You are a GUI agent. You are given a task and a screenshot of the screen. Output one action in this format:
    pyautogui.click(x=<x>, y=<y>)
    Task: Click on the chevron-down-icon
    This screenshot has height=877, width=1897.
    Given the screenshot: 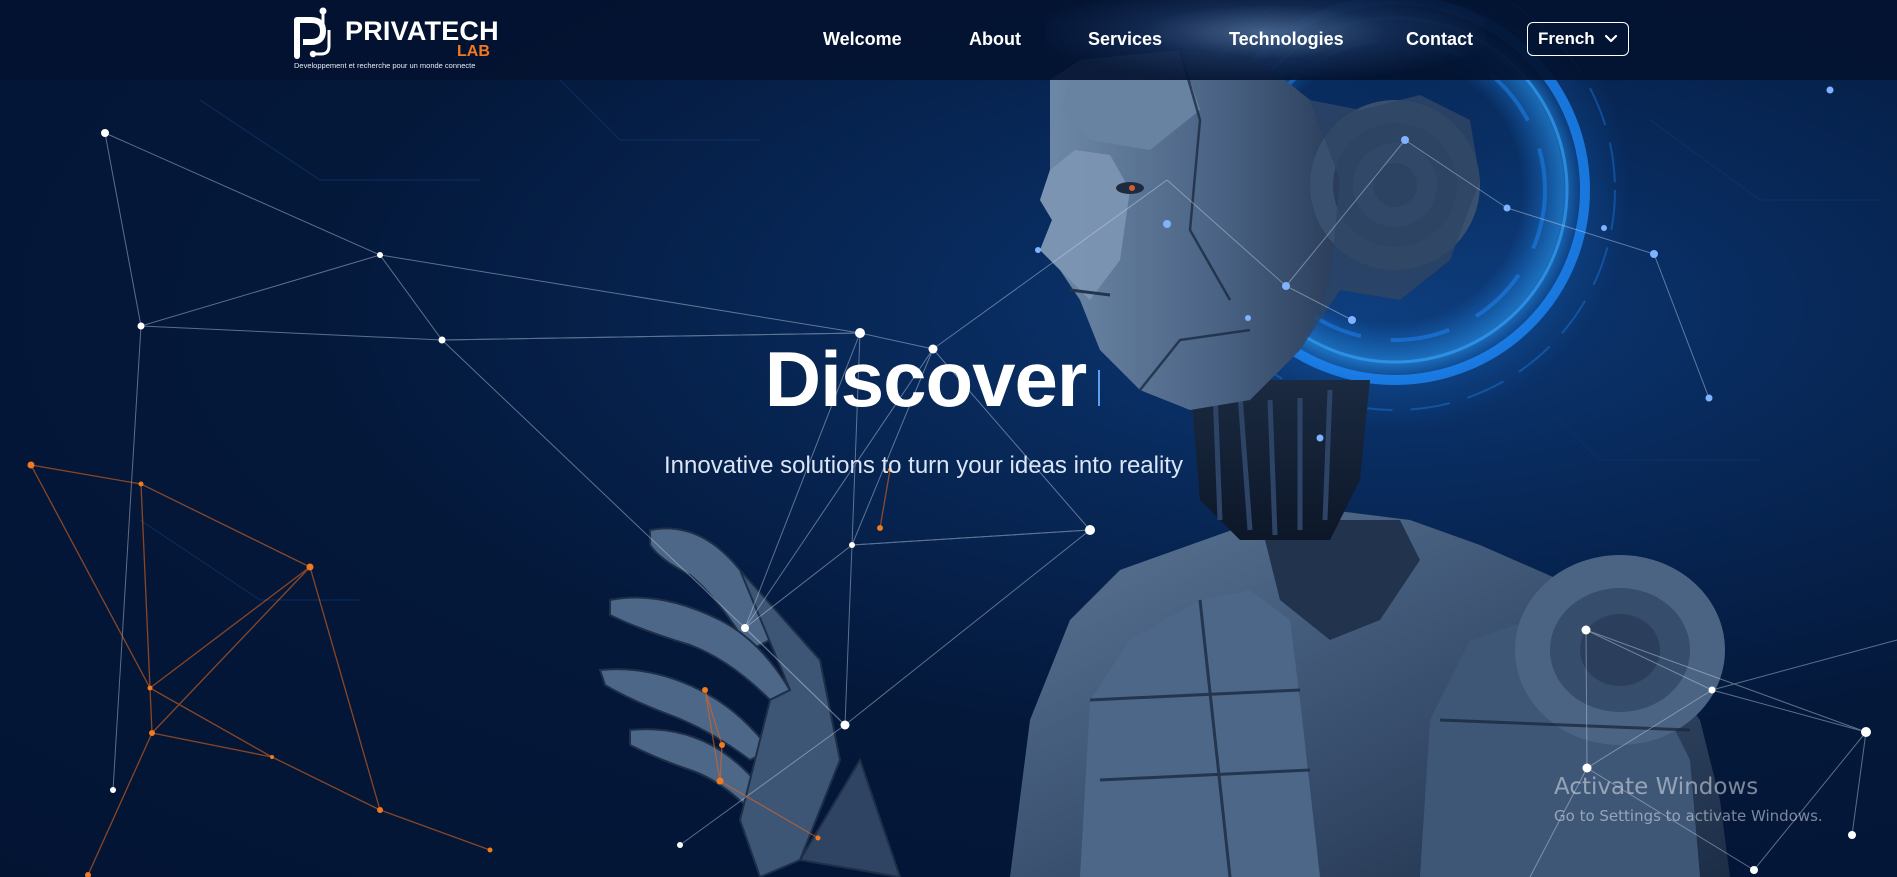 What is the action you would take?
    pyautogui.click(x=1611, y=38)
    